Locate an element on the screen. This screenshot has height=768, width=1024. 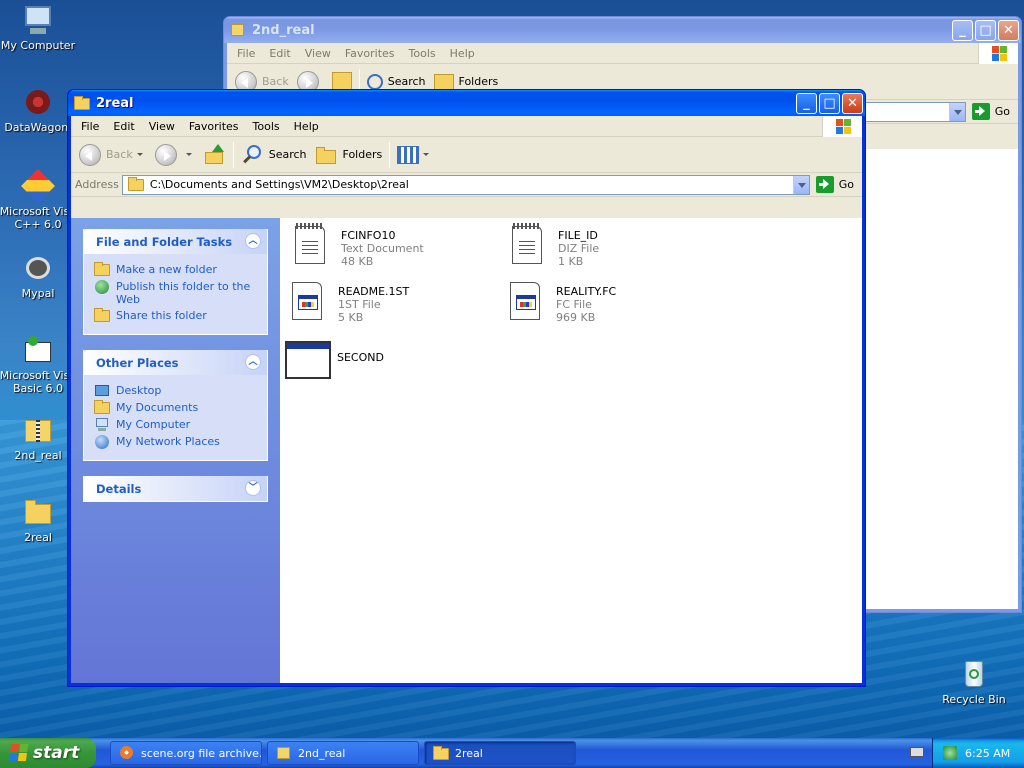
my-network-places-link: My Network Places is located at coordinates (175, 442).